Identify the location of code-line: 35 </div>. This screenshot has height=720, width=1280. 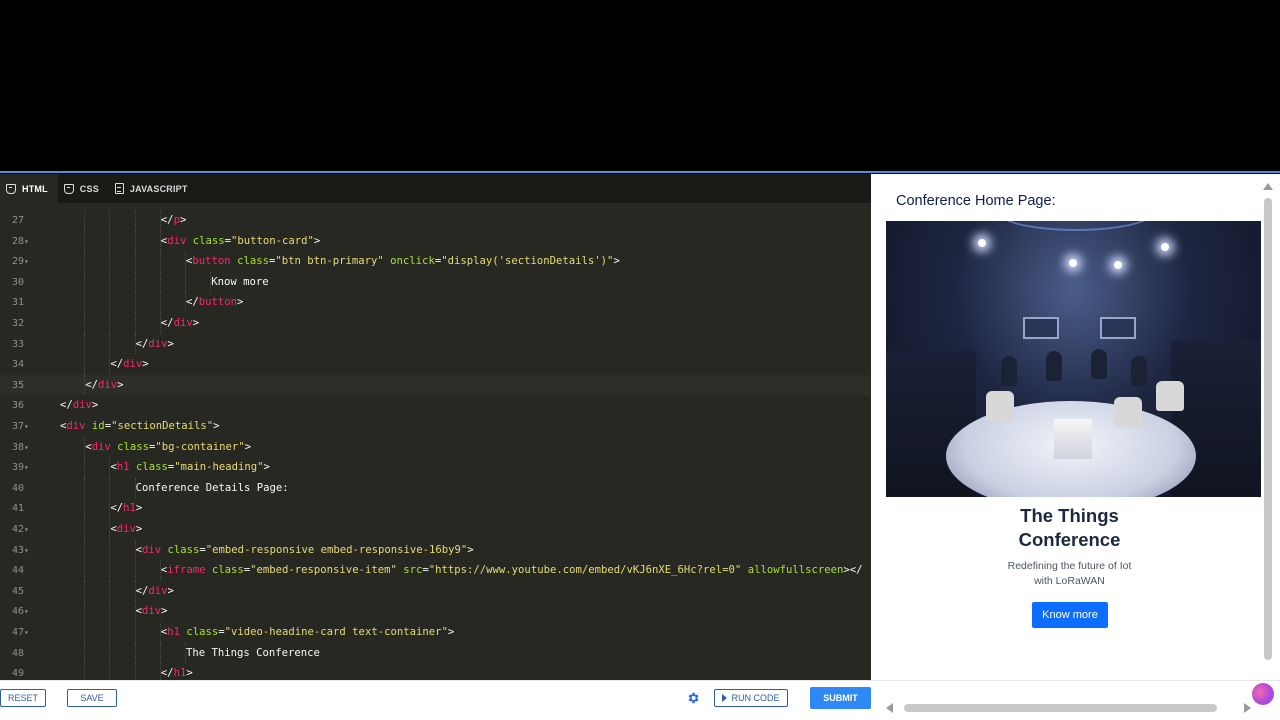
(435, 385).